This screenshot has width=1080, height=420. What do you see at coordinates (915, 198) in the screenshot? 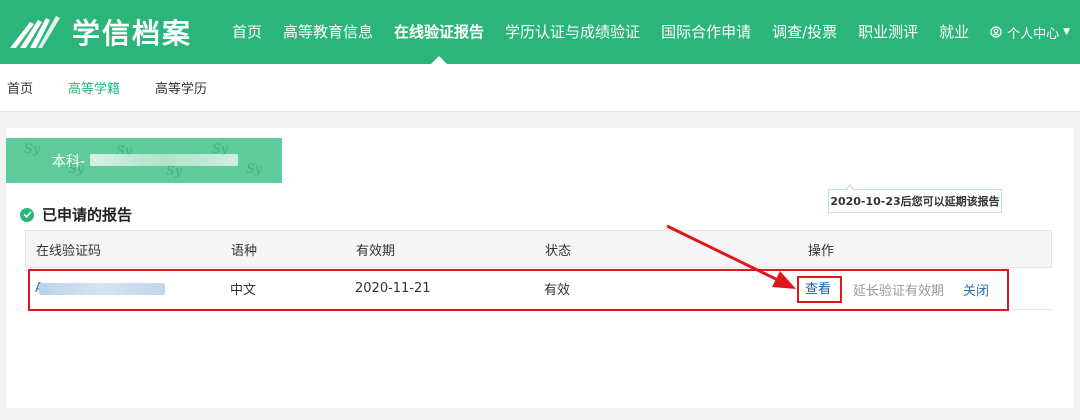
I see `extend-tooltip: 2020-10-23后您可以延期该报告` at bounding box center [915, 198].